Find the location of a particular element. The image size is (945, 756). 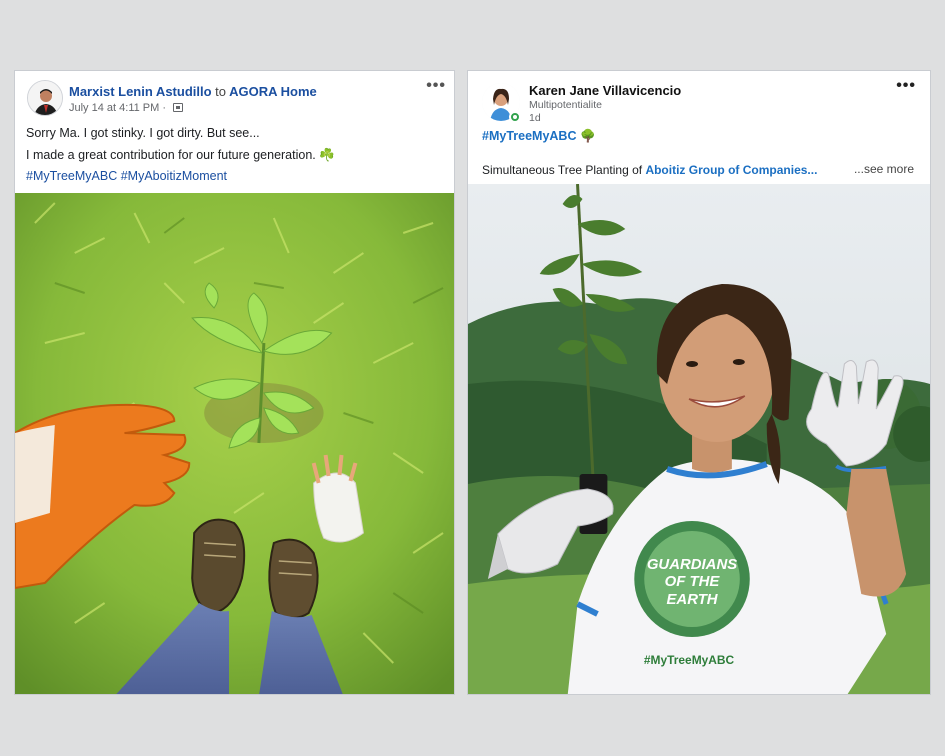

post-header-title: Marxist Lenin Astudillo to AGORA Home is located at coordinates (193, 91).